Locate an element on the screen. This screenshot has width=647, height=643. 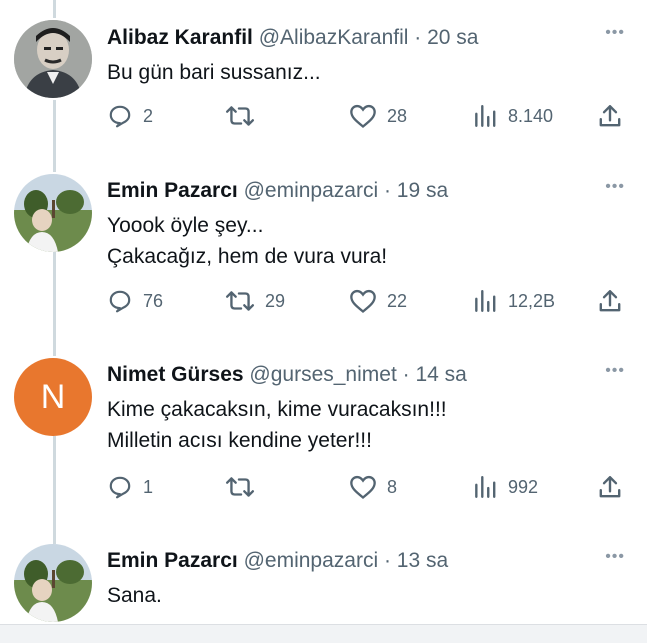
views-button: 8.140 is located at coordinates (512, 116).